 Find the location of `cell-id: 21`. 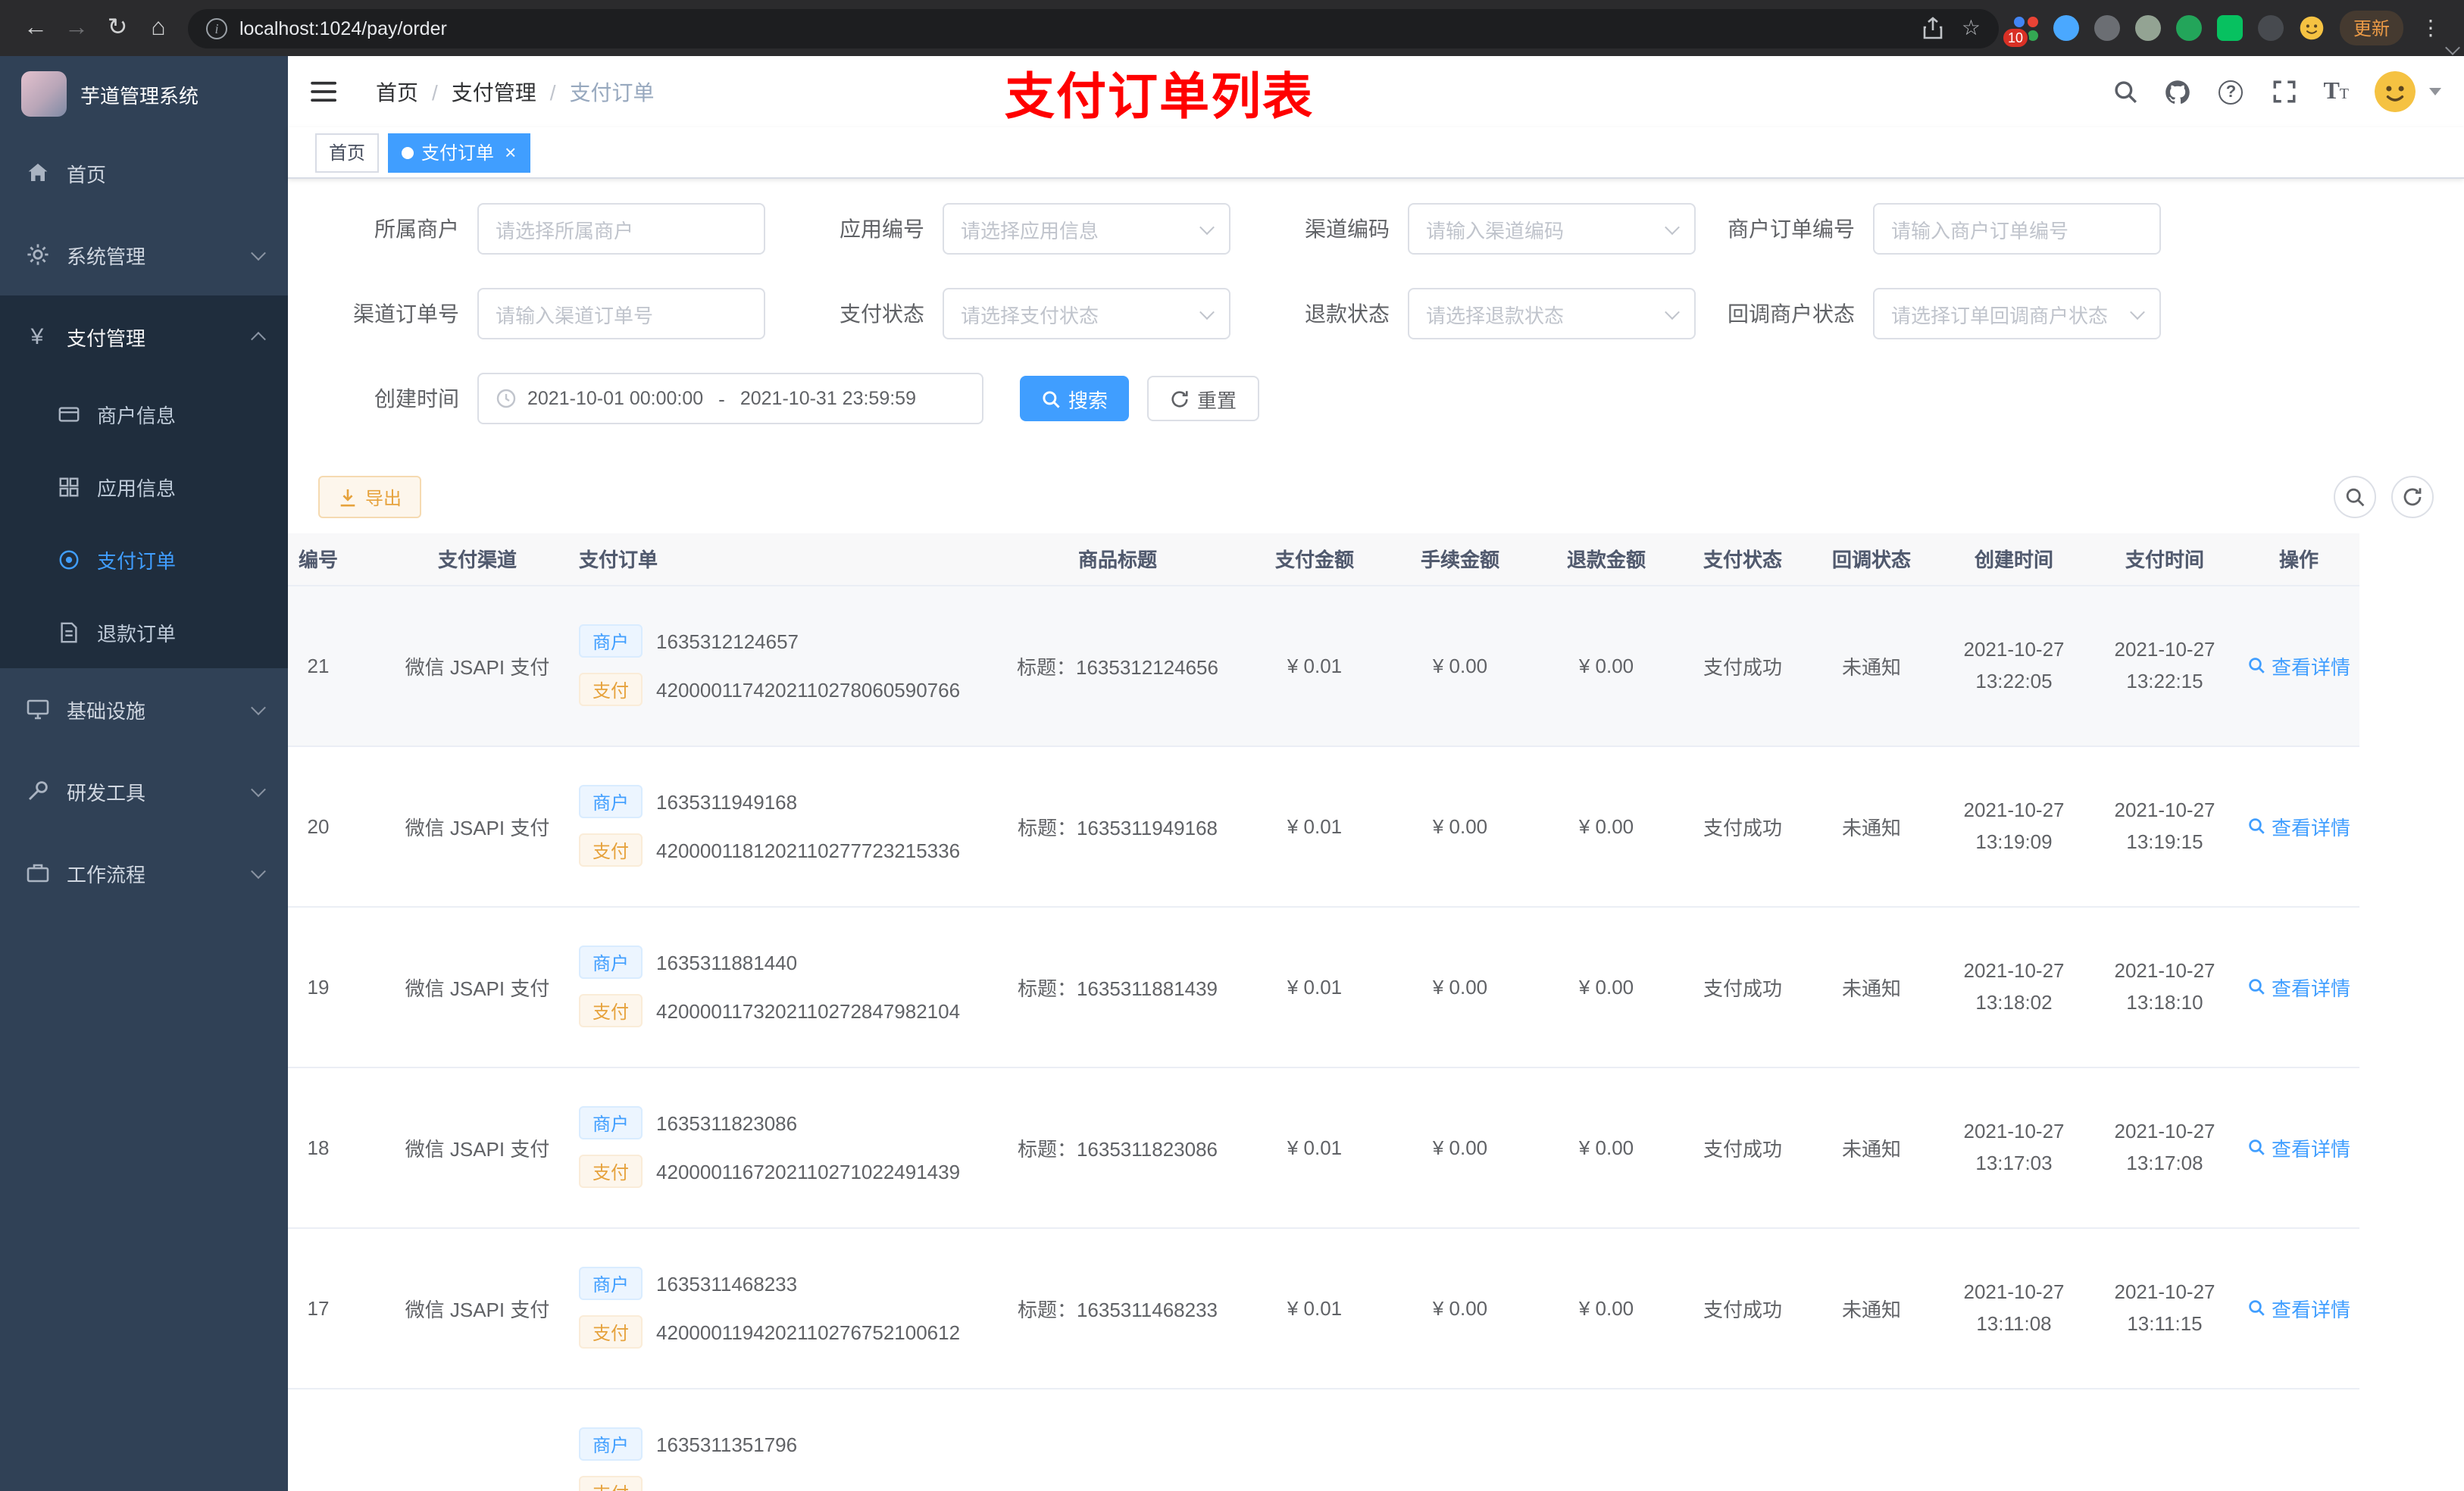

cell-id: 21 is located at coordinates (341, 665).